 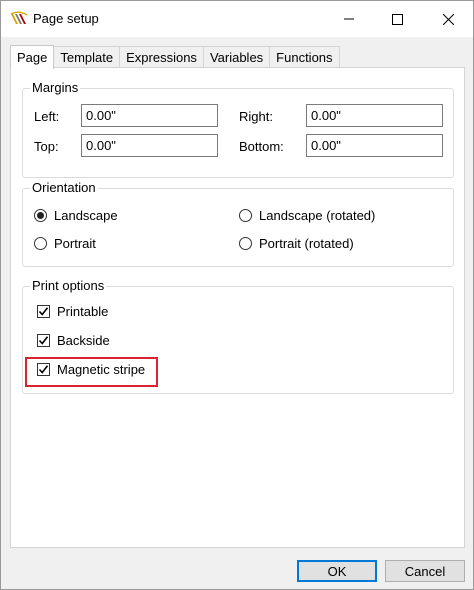 I want to click on right-margin-input: 0.00", so click(x=374, y=115).